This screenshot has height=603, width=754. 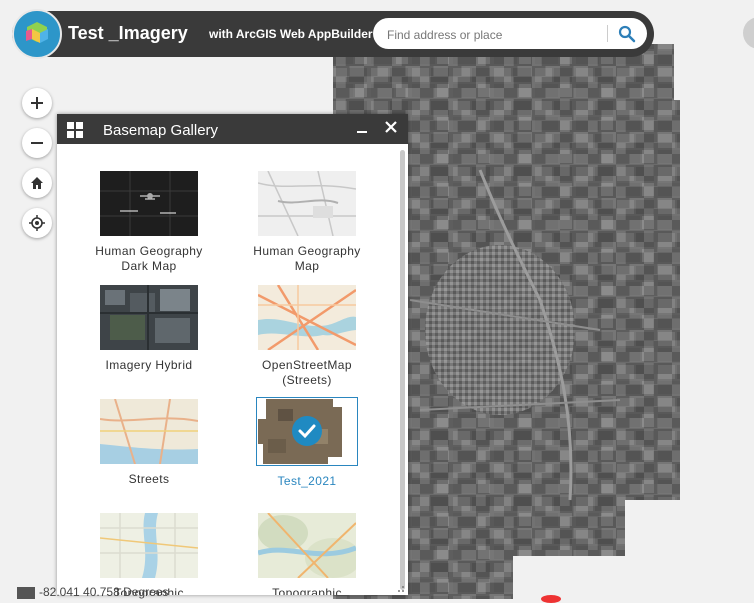 What do you see at coordinates (607, 33) in the screenshot?
I see `search-divider` at bounding box center [607, 33].